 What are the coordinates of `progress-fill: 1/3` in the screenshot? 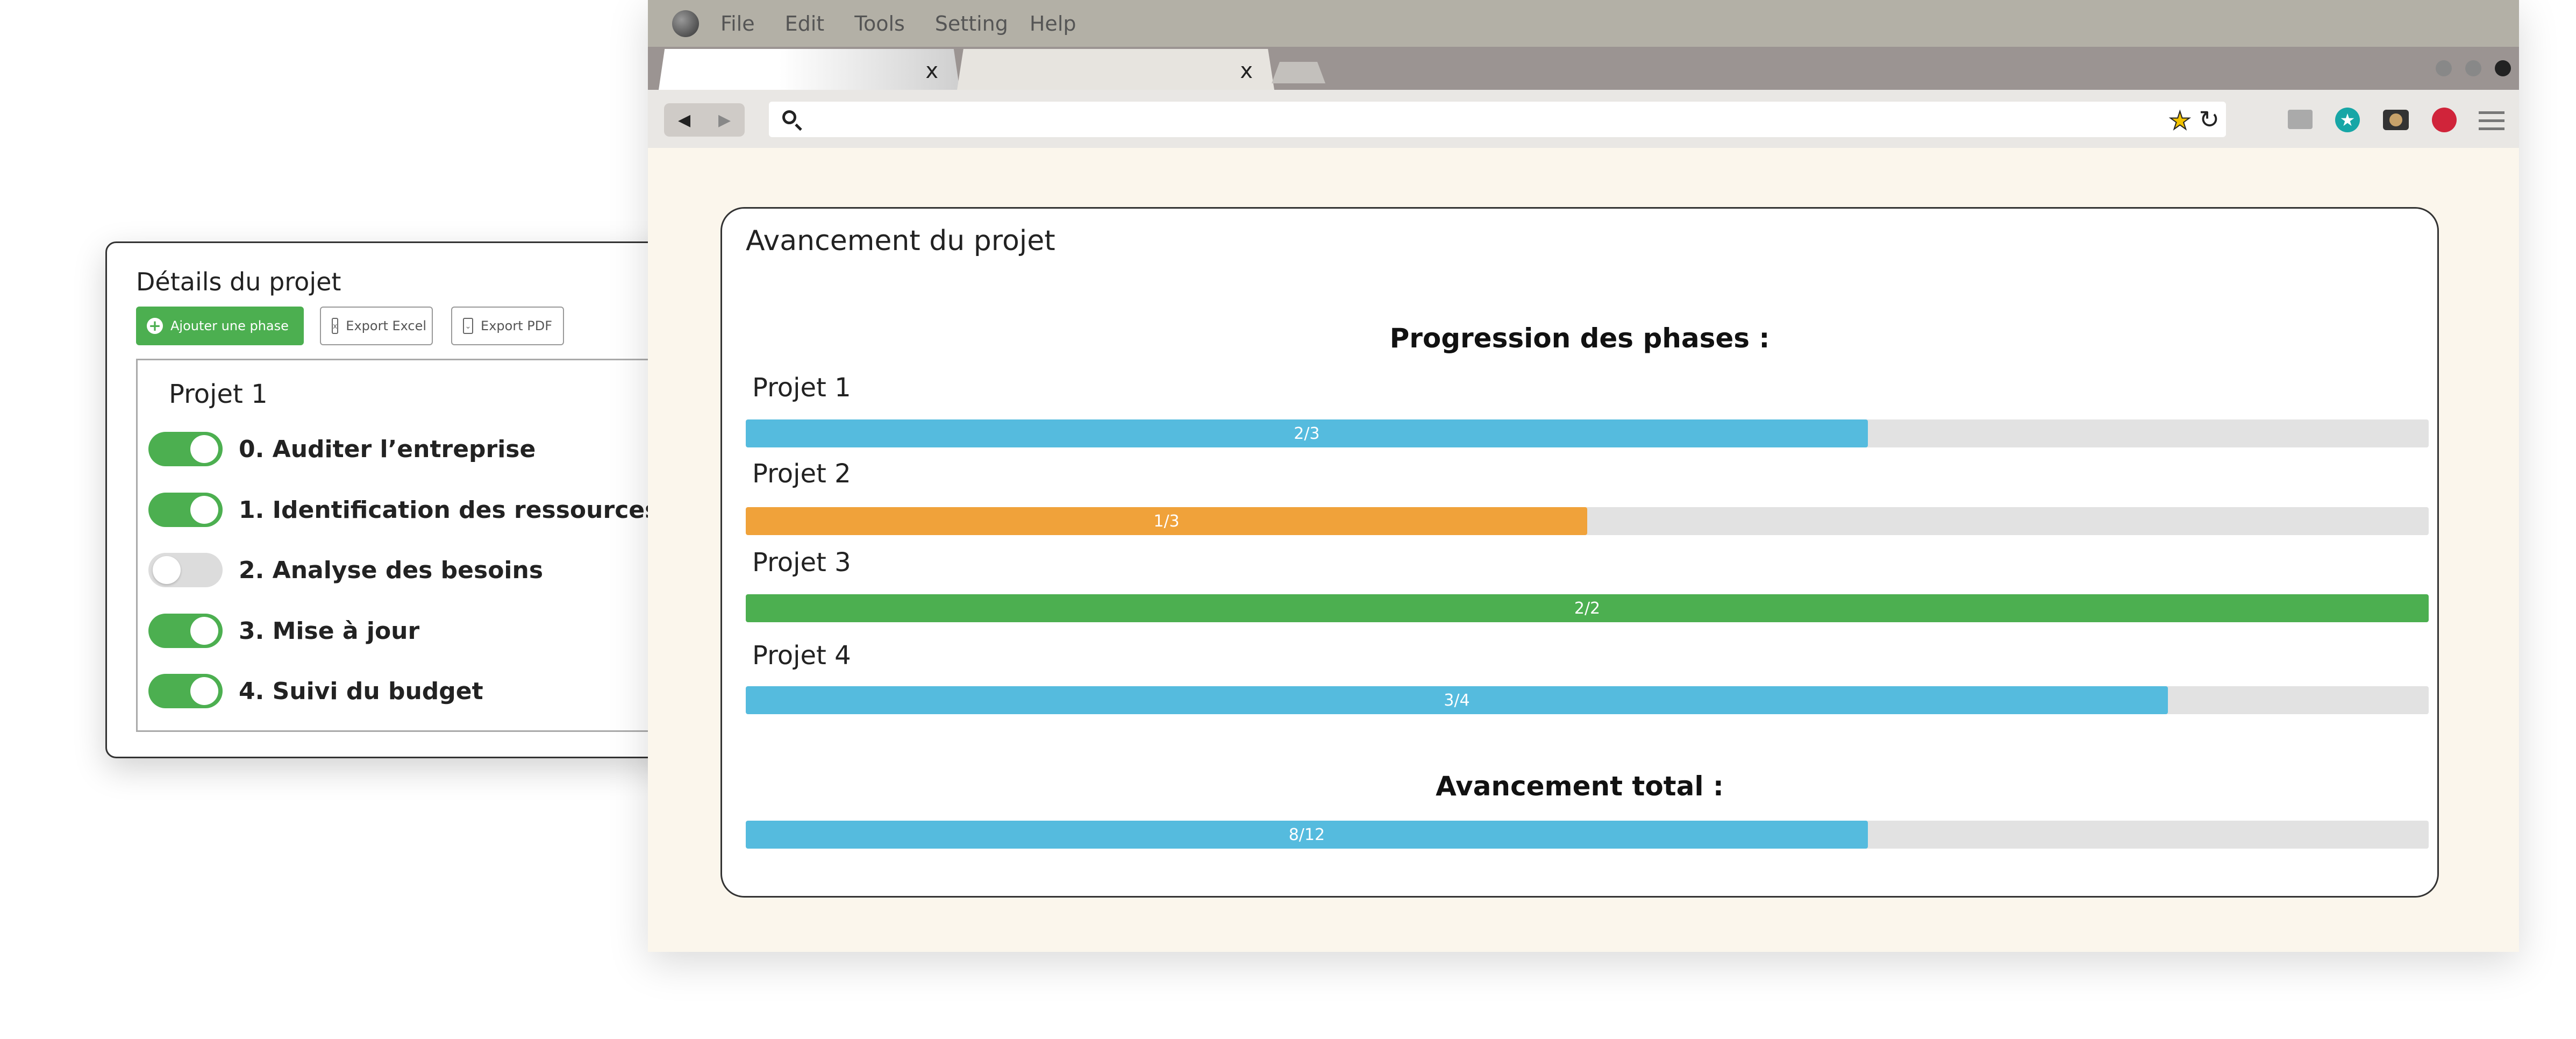 It's located at (1166, 521).